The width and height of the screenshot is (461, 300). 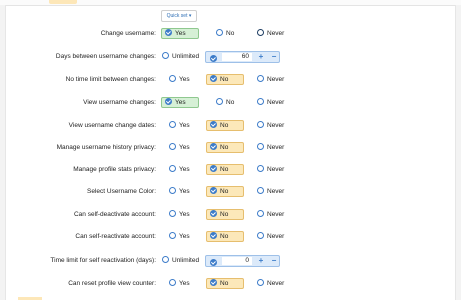 I want to click on days-number-input: 60 + −, so click(x=242, y=57).